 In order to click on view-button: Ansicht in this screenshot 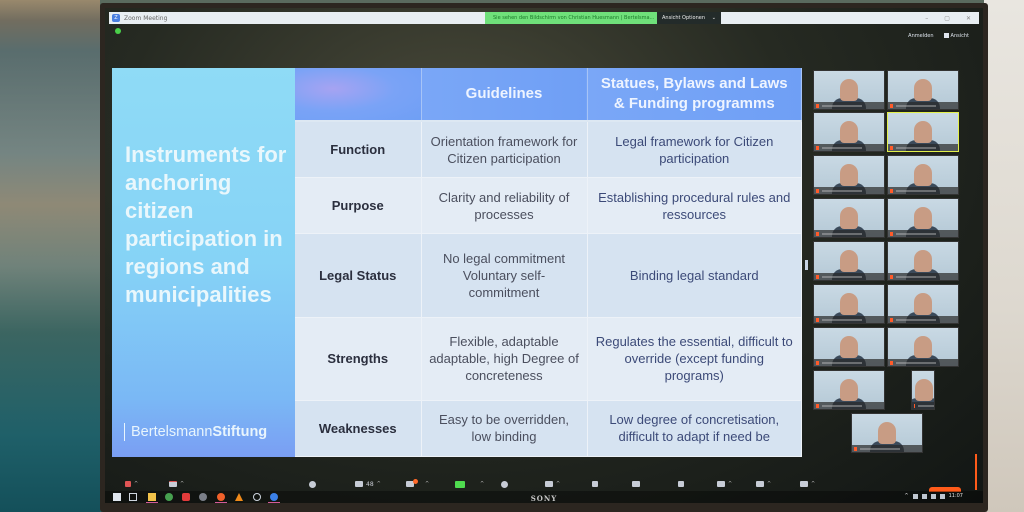, I will do `click(956, 36)`.